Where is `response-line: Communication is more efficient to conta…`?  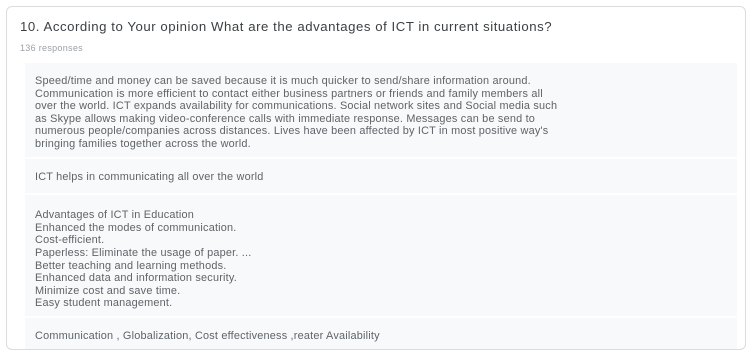
response-line: Communication is more efficient to conta… is located at coordinates (289, 93).